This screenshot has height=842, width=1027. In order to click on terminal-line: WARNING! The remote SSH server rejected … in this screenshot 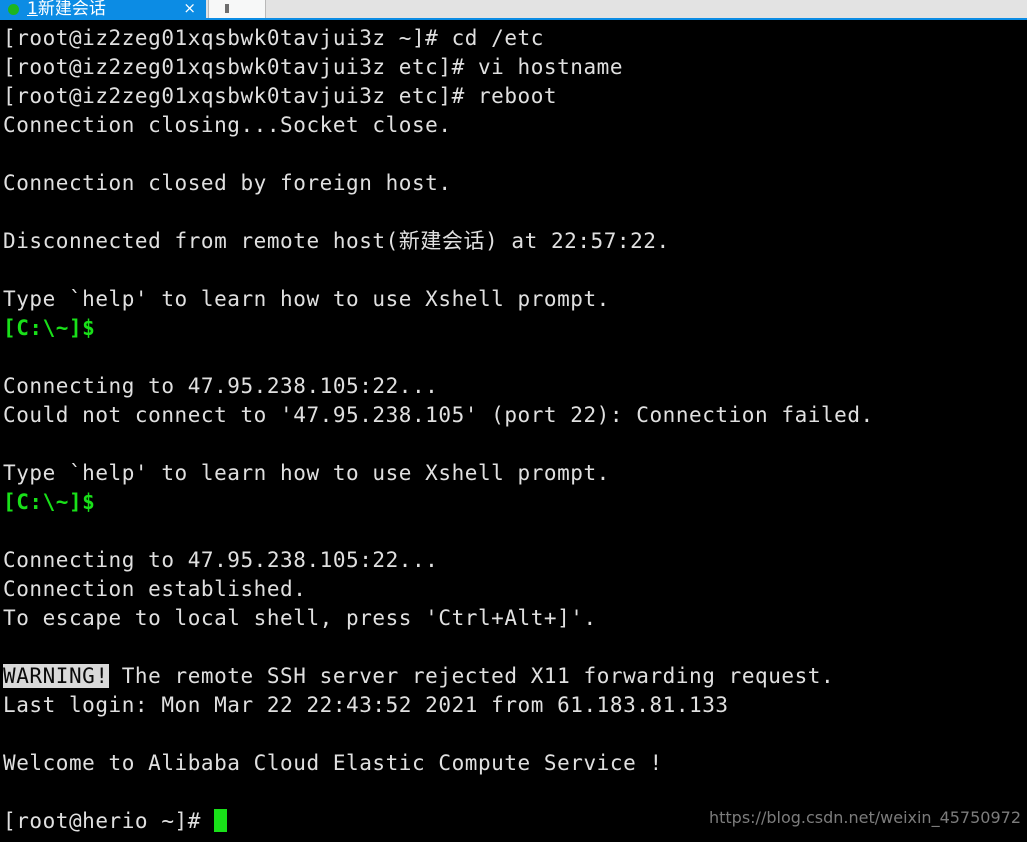, I will do `click(513, 676)`.